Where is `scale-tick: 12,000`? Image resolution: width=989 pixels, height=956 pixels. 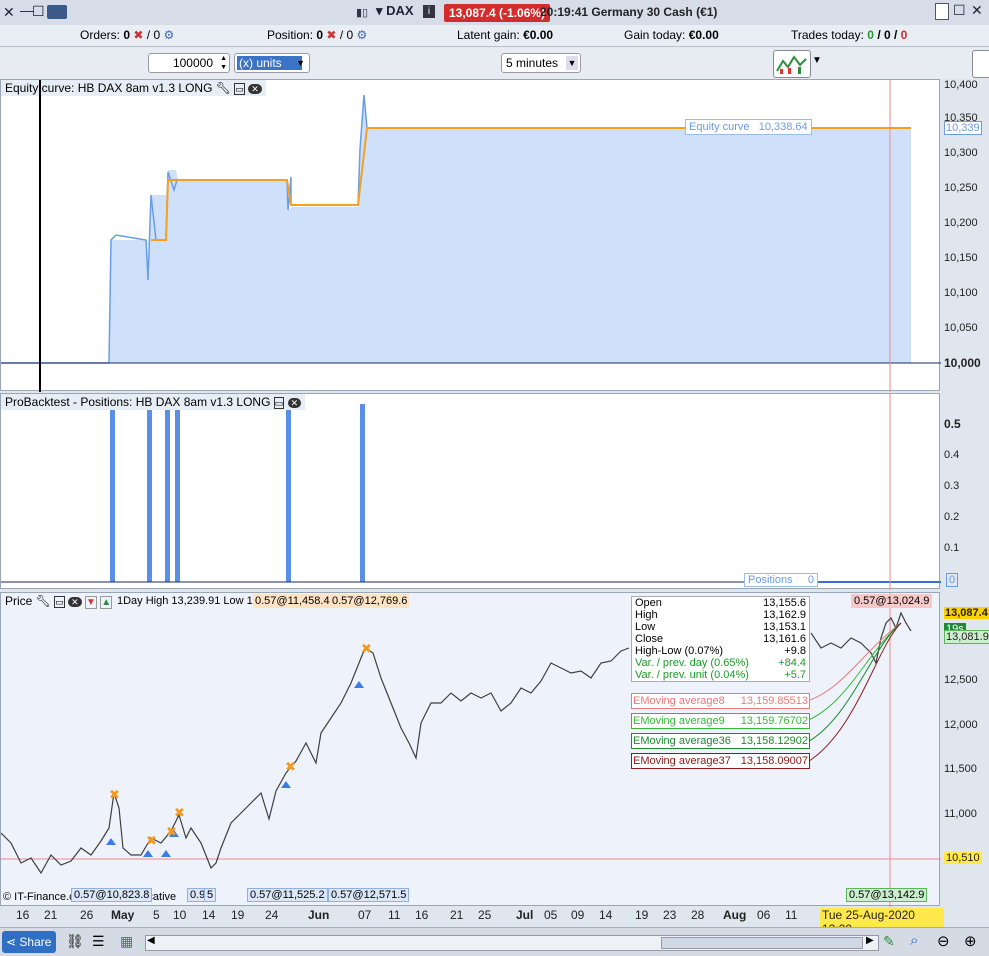 scale-tick: 12,000 is located at coordinates (961, 725).